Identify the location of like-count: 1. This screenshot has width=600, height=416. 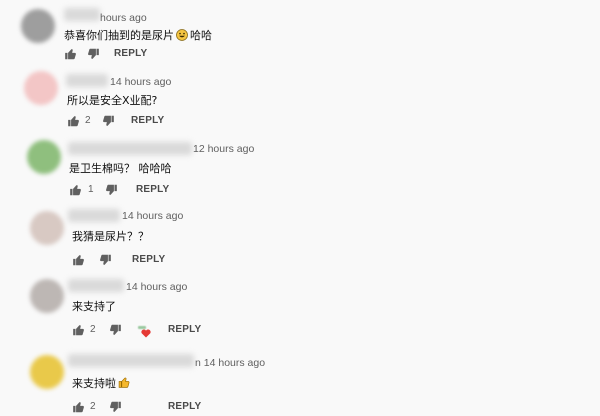
(91, 189).